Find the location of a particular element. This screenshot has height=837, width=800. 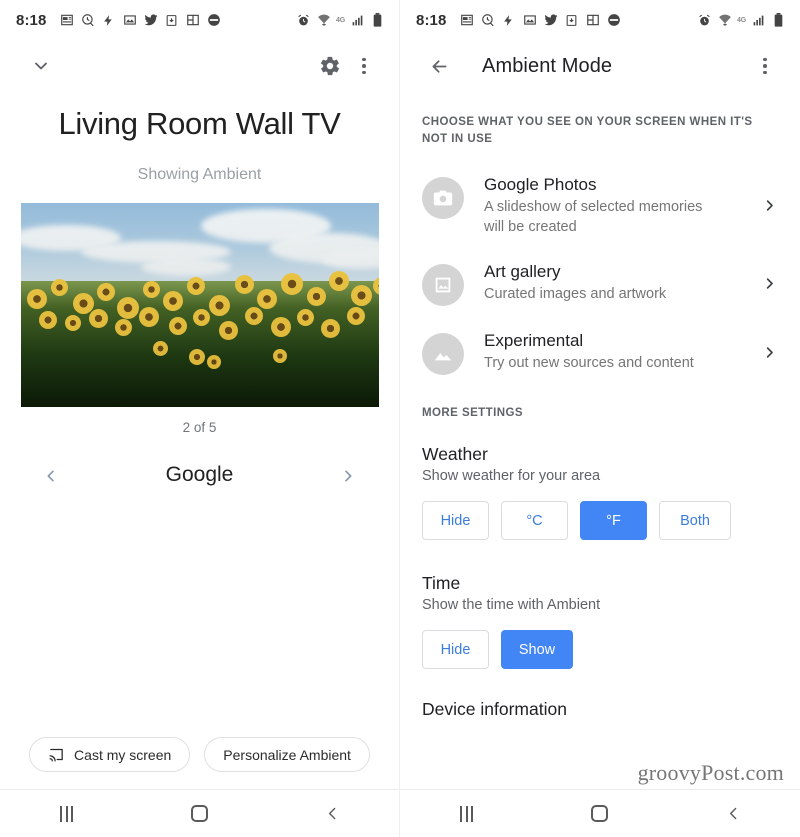

save-icon is located at coordinates (571, 20).